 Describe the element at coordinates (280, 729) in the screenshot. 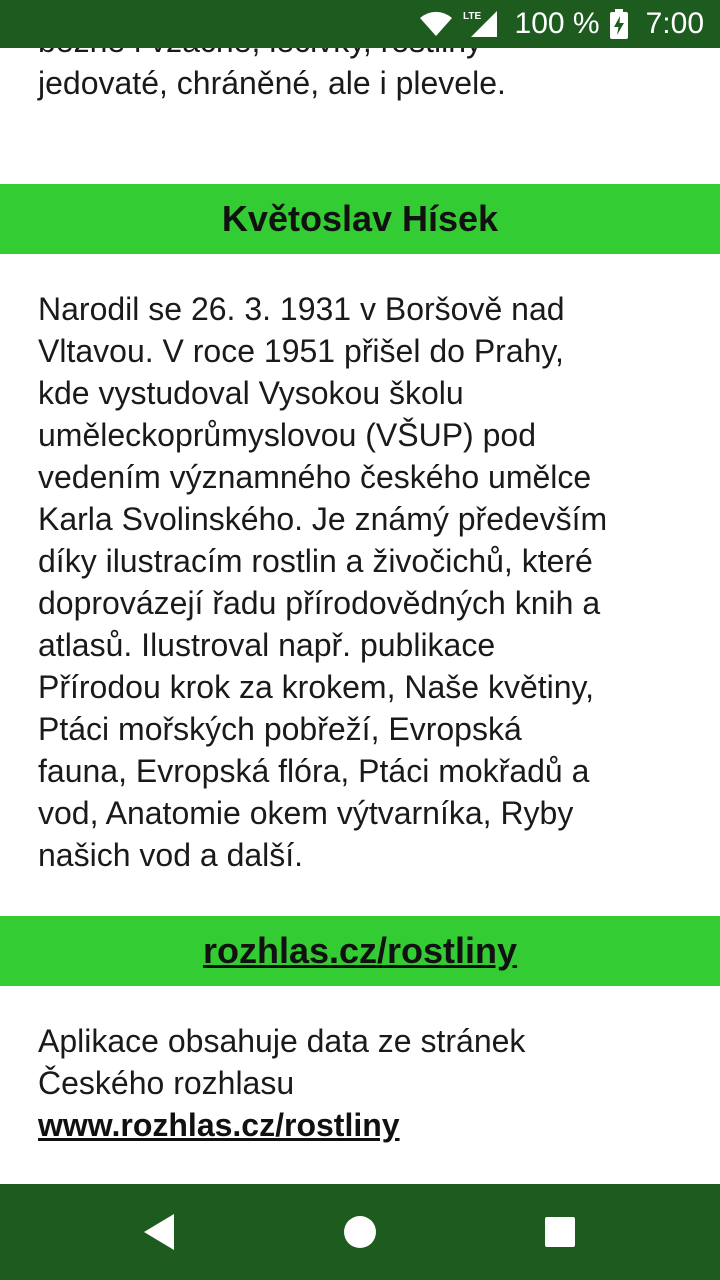

I see `bio-line: Ptáci mořských pobřeží, Evropská` at that location.